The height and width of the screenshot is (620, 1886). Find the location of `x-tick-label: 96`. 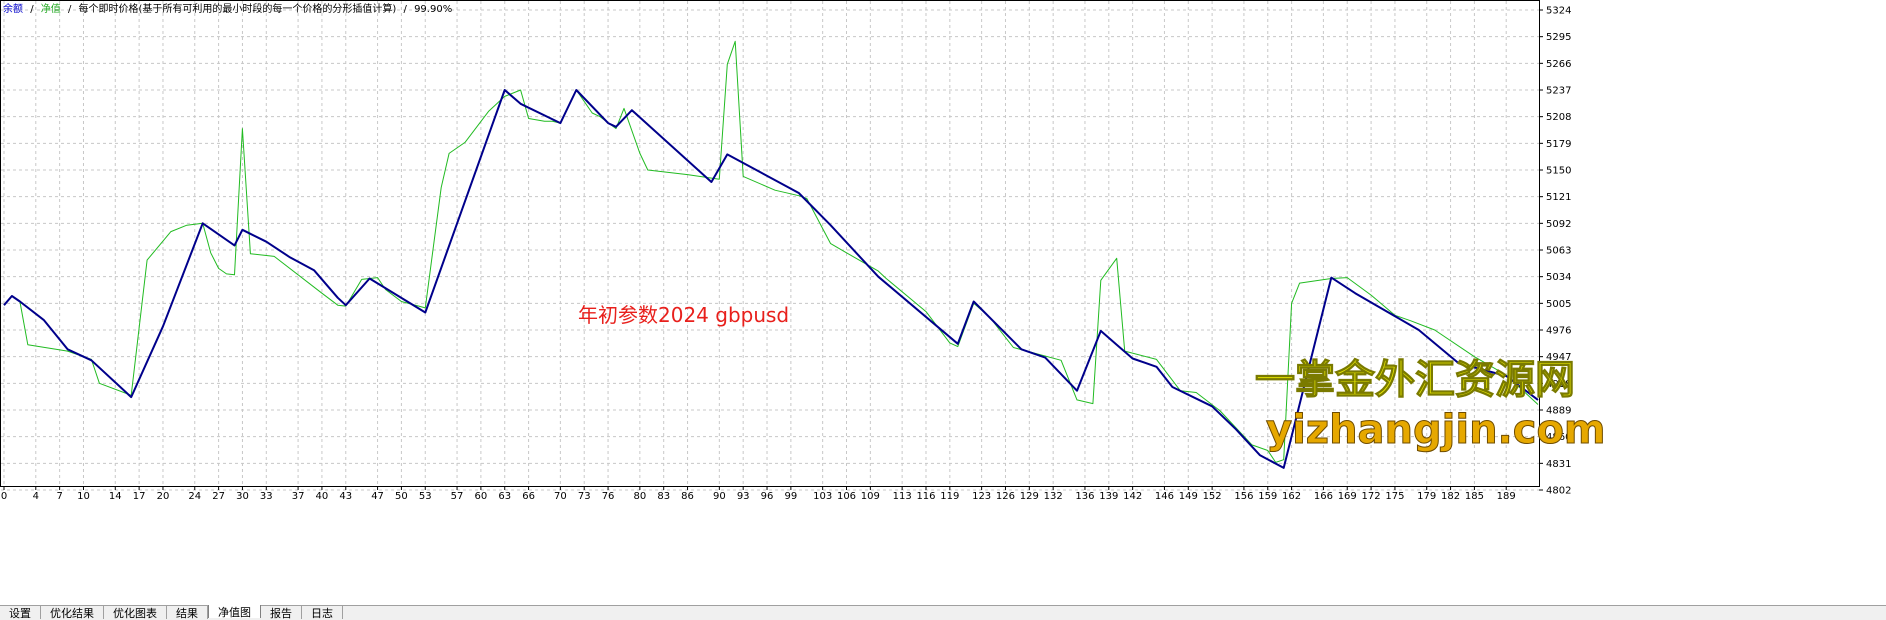

x-tick-label: 96 is located at coordinates (767, 496).